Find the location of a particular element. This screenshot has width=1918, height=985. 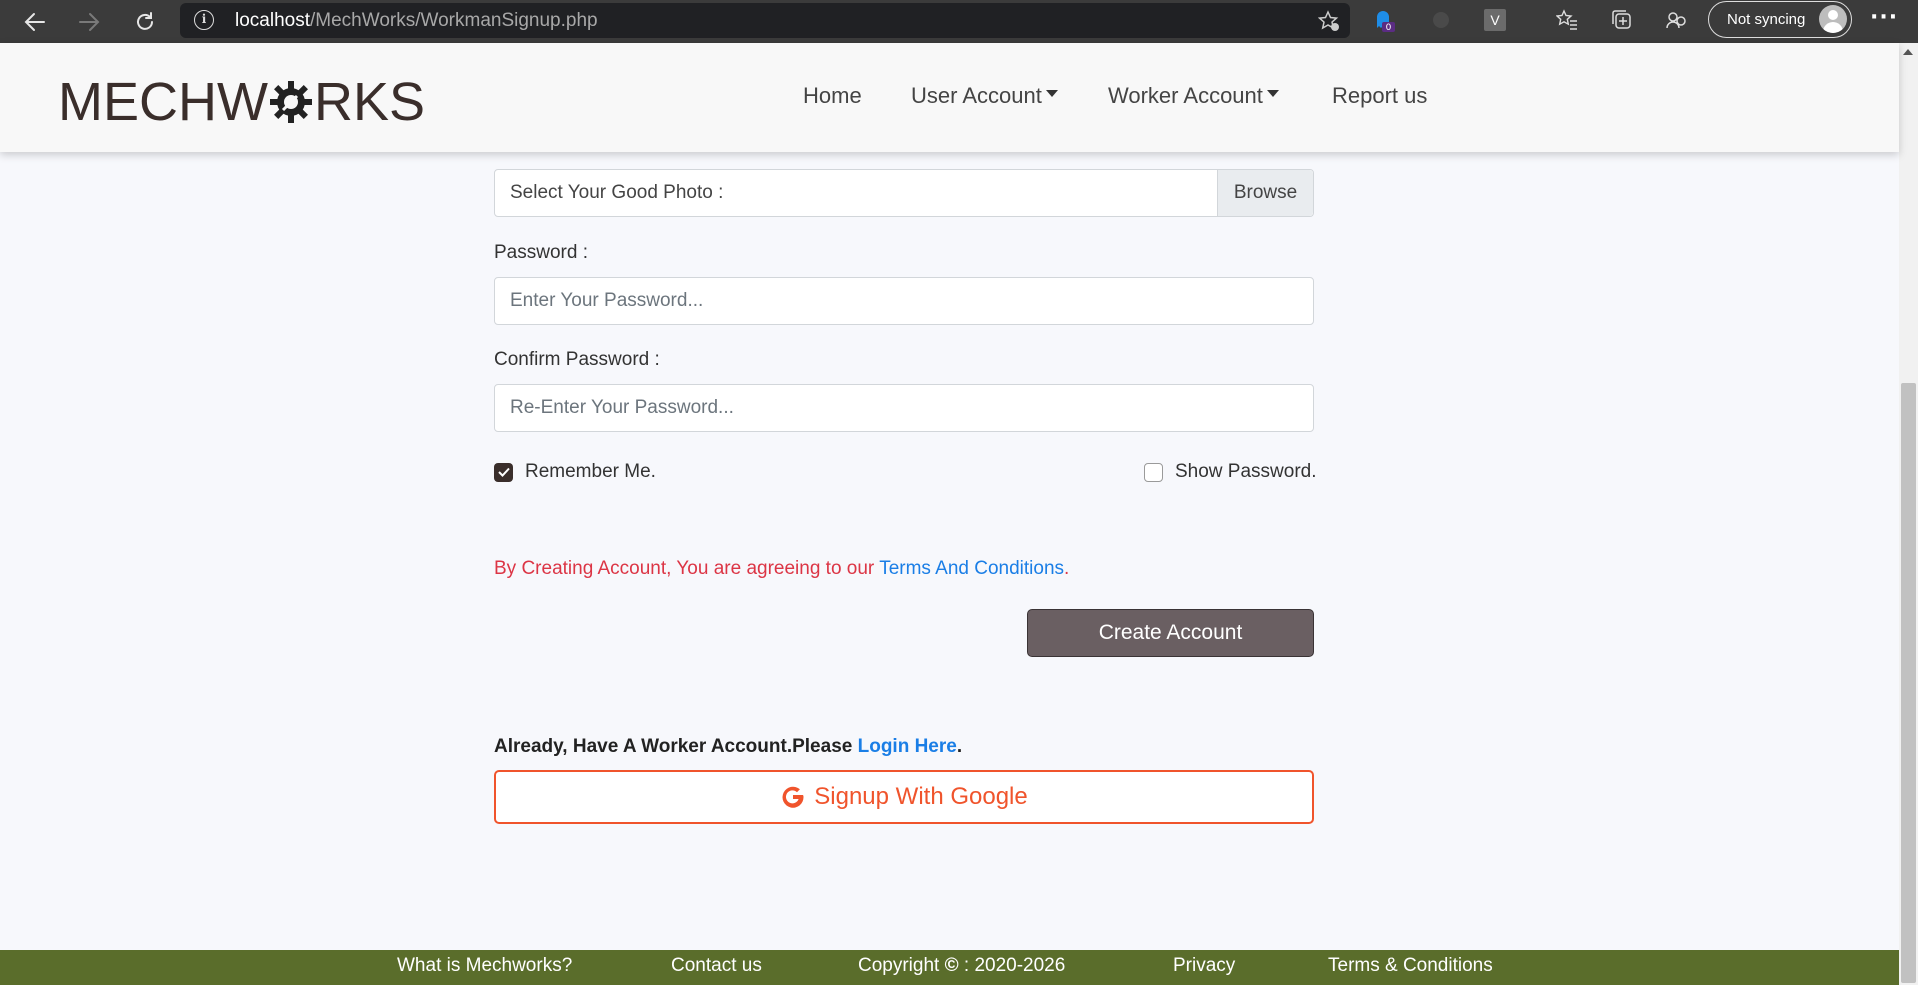

photo-file-input: Select Your Good Photo : Browse is located at coordinates (904, 193).